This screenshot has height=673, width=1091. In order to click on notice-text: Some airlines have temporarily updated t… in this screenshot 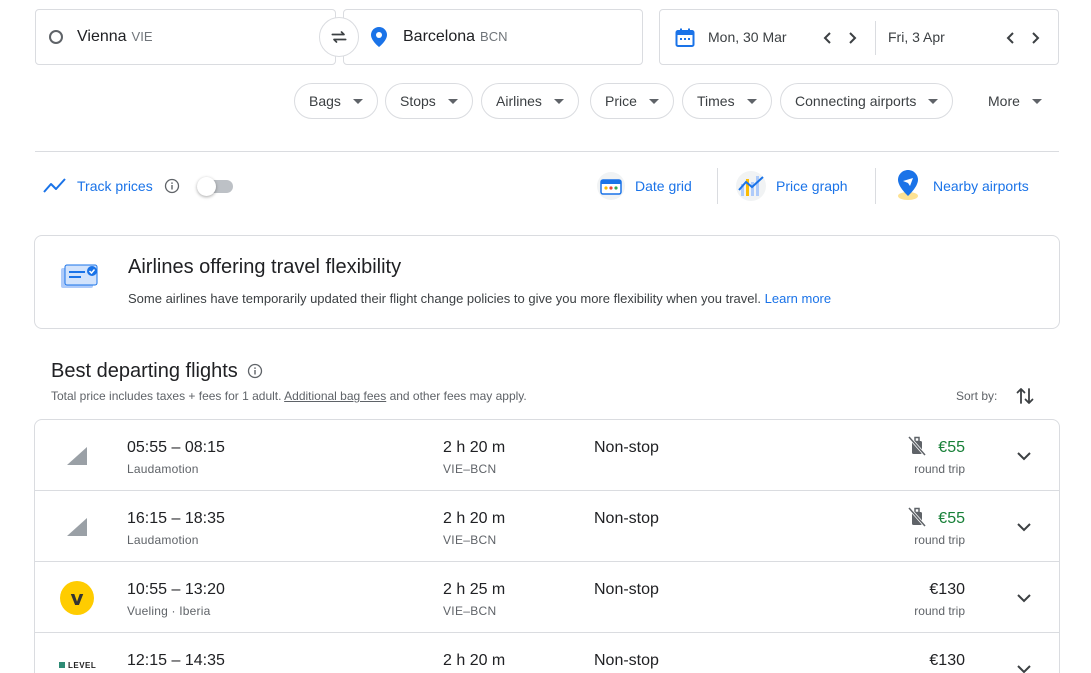, I will do `click(444, 298)`.